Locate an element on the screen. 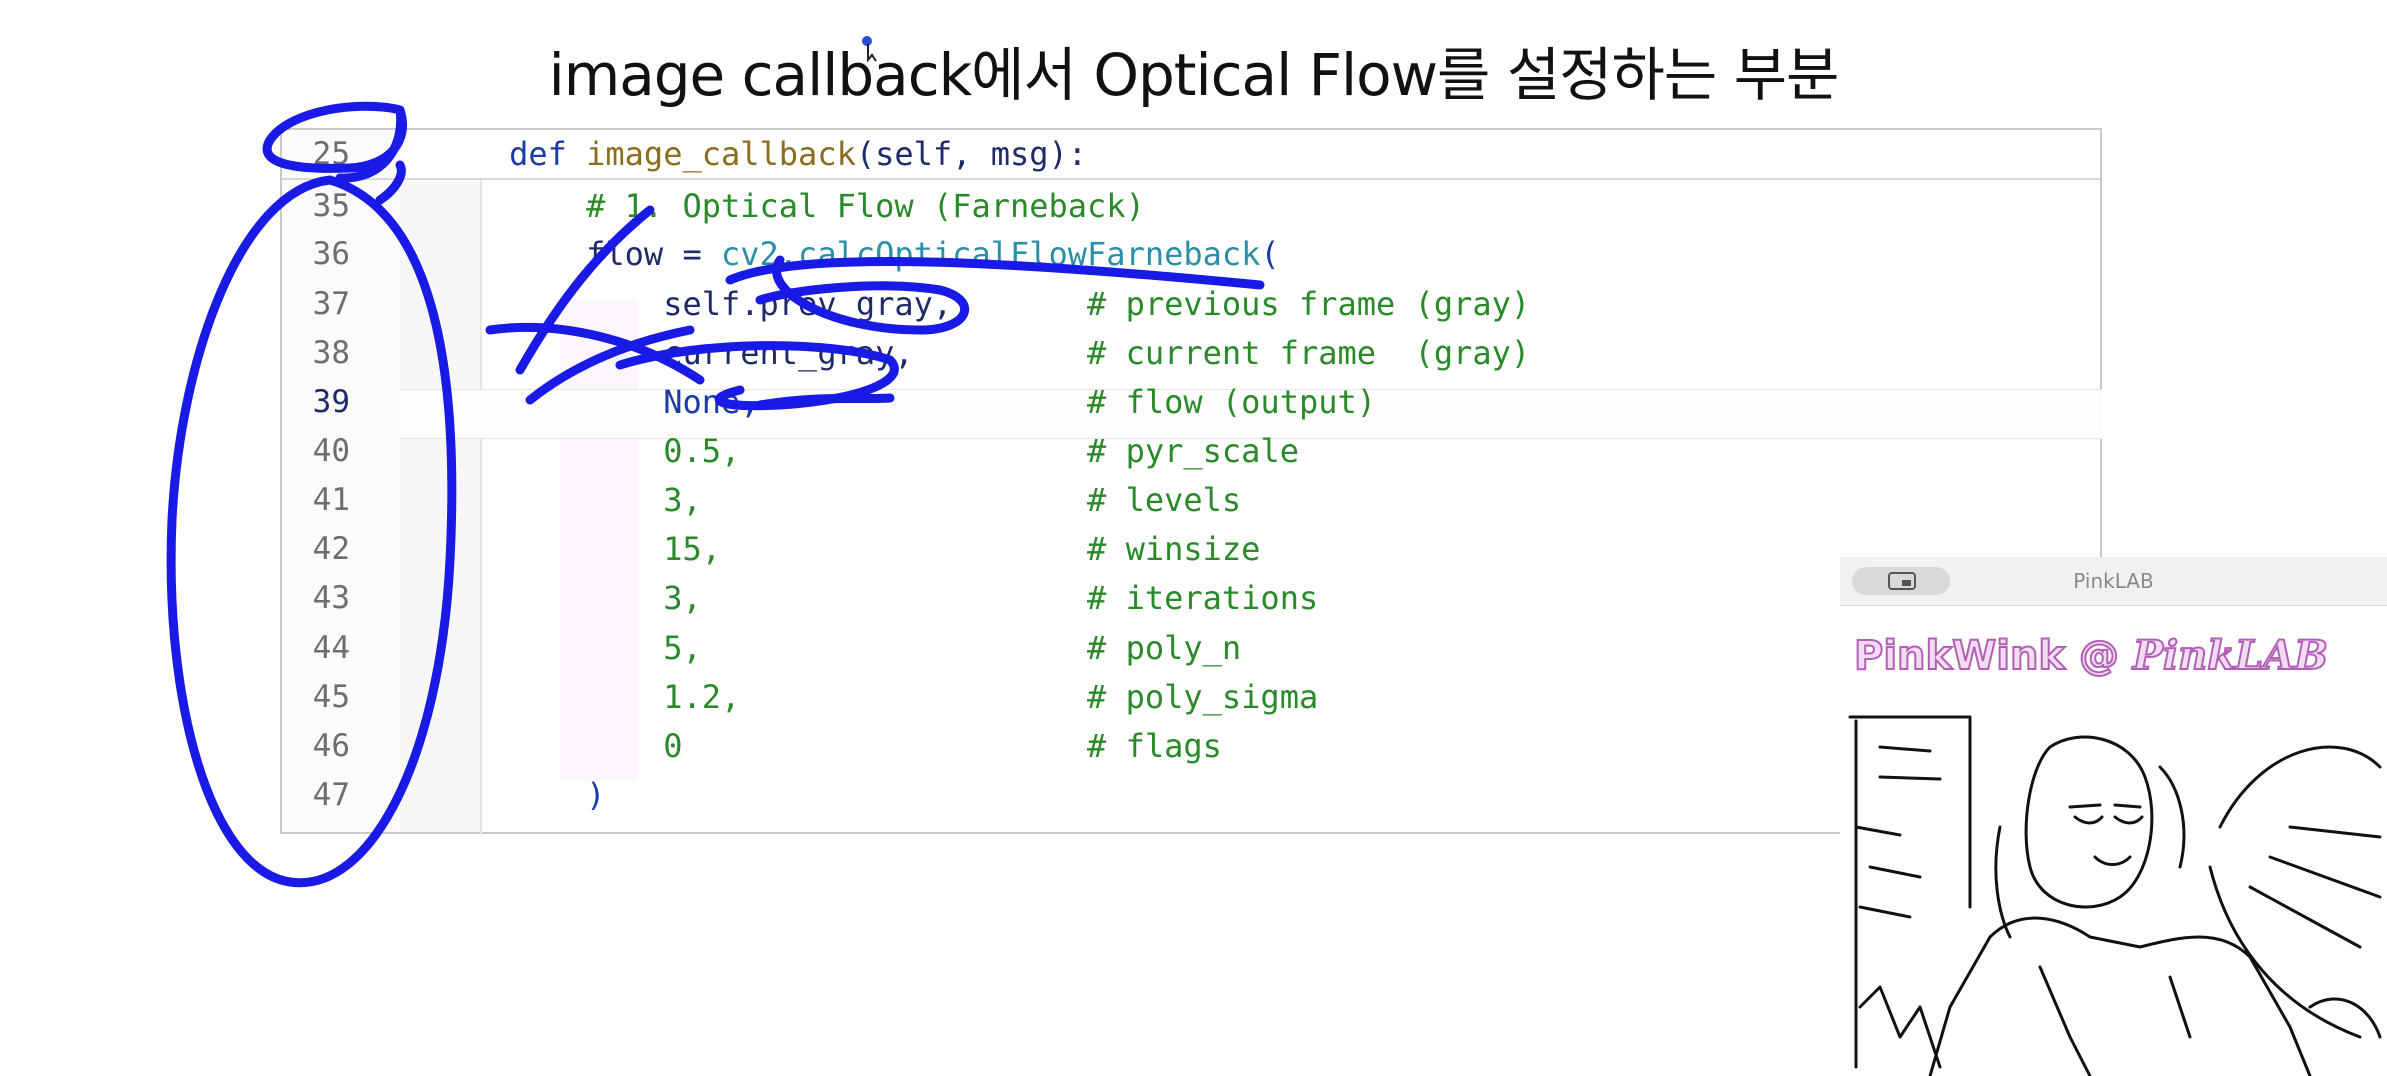  code-token: # winsize is located at coordinates (1174, 549).